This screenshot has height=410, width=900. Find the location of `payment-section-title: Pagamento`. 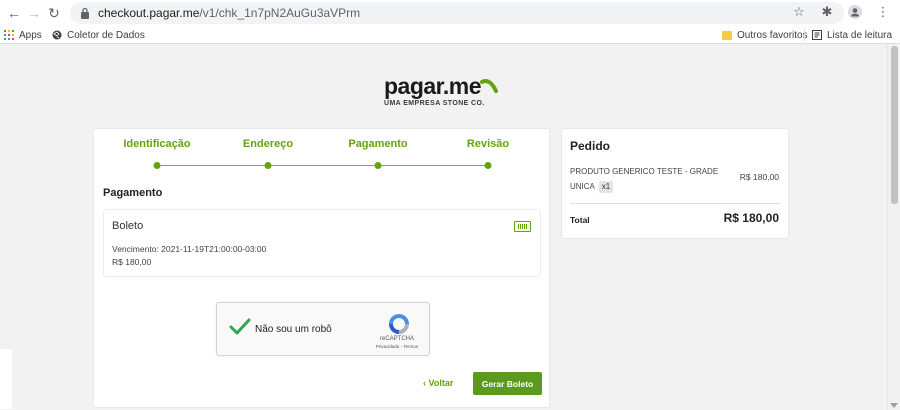

payment-section-title: Pagamento is located at coordinates (133, 193).